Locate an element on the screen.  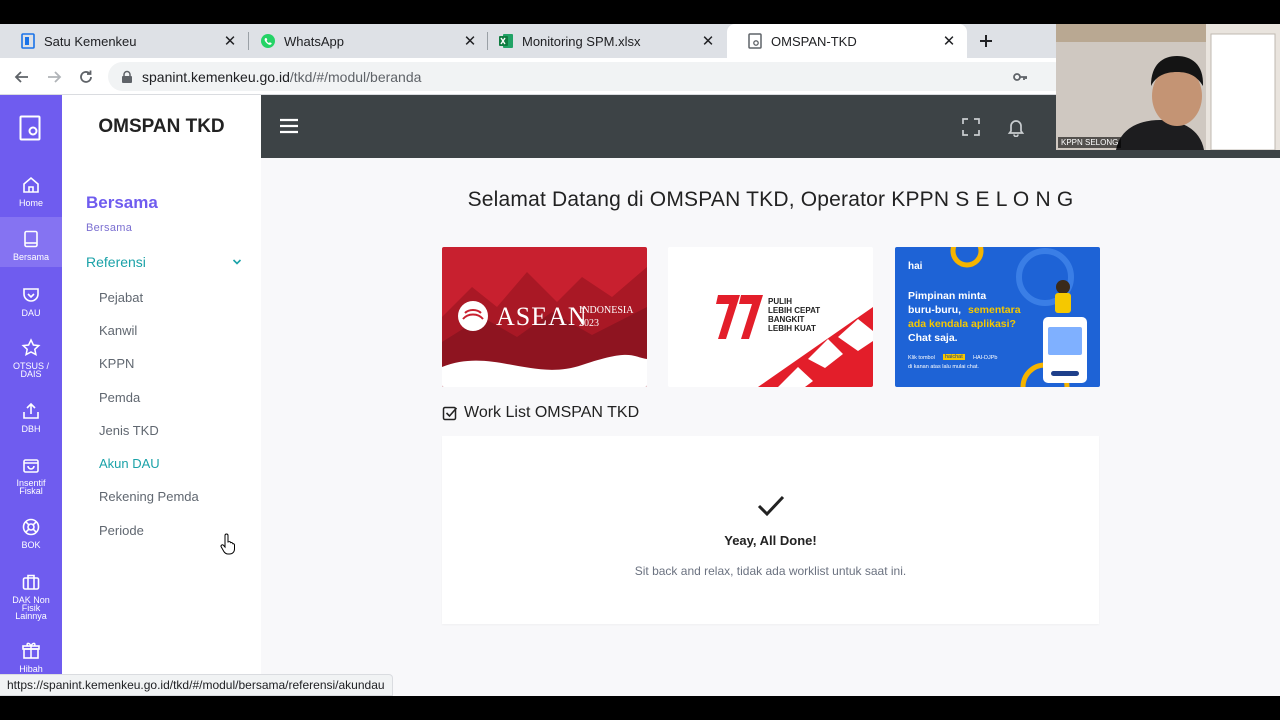
menu-section-title: Bersama is located at coordinates (122, 202).